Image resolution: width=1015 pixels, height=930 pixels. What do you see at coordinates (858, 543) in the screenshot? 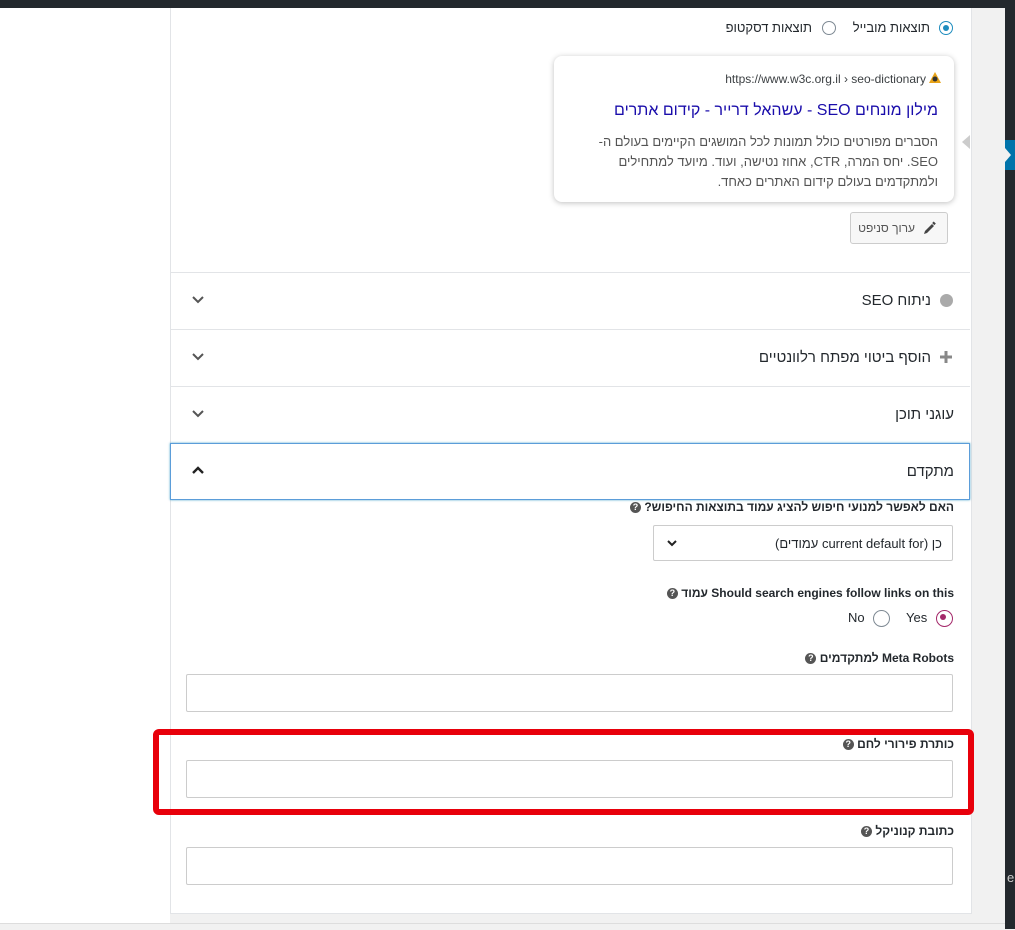
I see `allow-search-value: כן (current default for עמודים)` at bounding box center [858, 543].